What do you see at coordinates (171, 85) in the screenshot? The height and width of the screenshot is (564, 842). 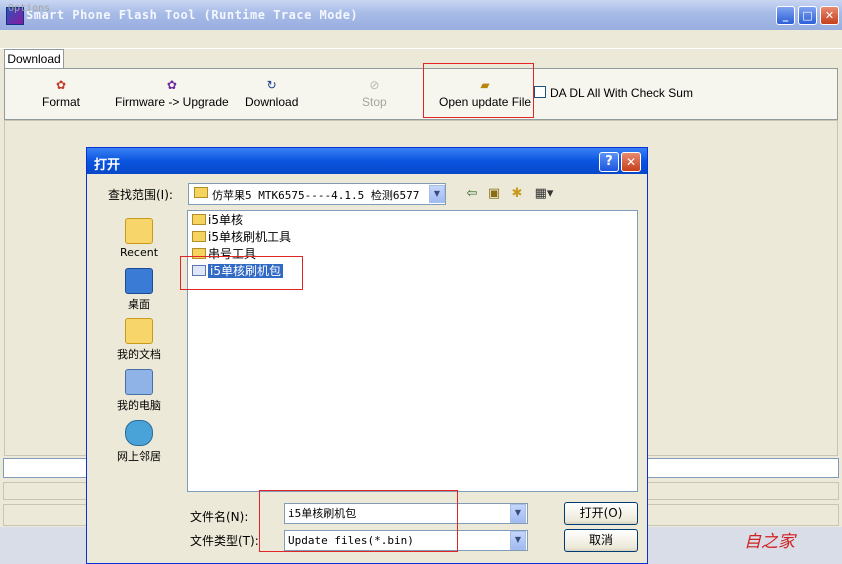 I see `firmware-icon: ✿` at bounding box center [171, 85].